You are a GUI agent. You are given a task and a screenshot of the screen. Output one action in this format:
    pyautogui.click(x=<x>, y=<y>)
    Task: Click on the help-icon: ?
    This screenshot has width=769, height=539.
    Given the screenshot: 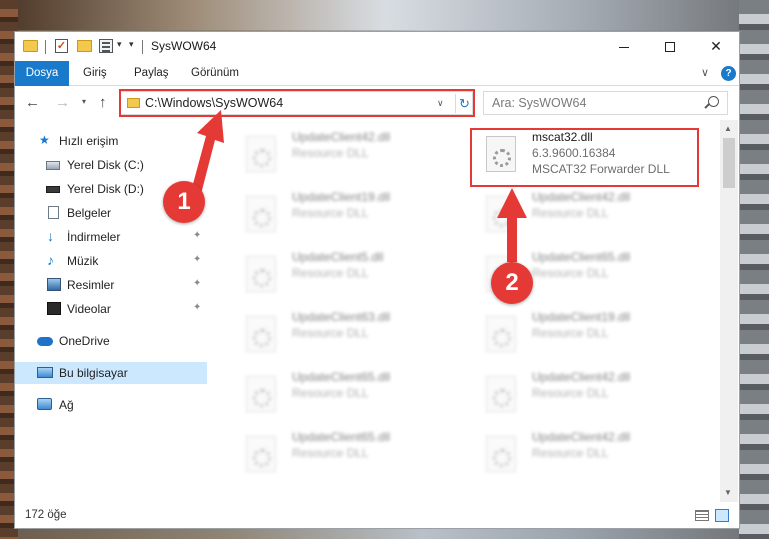 What is the action you would take?
    pyautogui.click(x=728, y=73)
    